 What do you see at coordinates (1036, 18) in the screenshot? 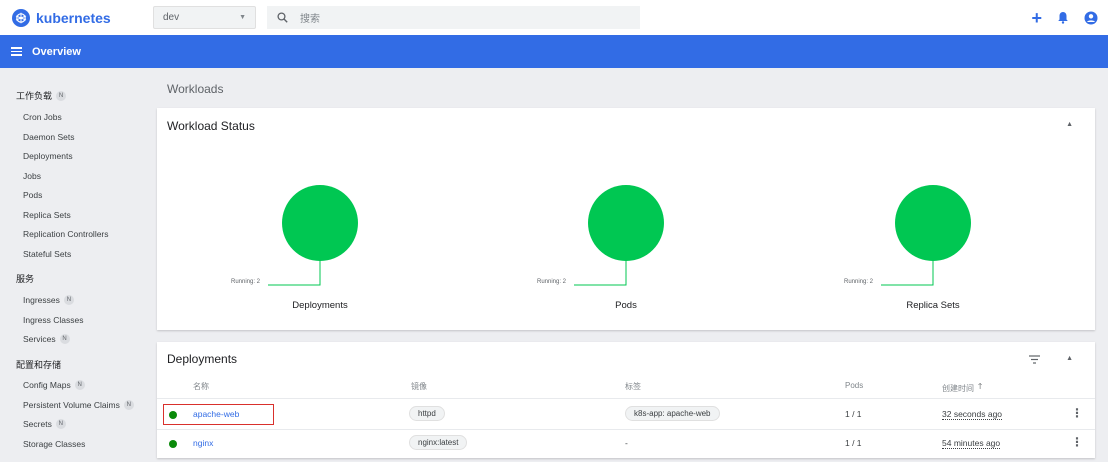
I see `create-plus-icon: +` at bounding box center [1036, 18].